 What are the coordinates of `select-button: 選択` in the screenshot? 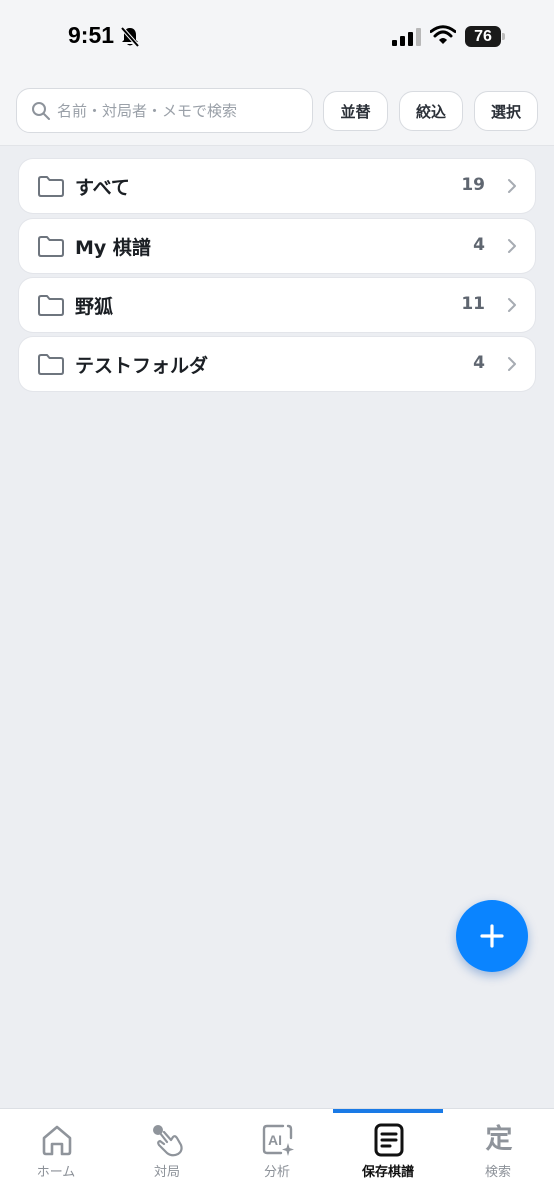 It's located at (506, 111).